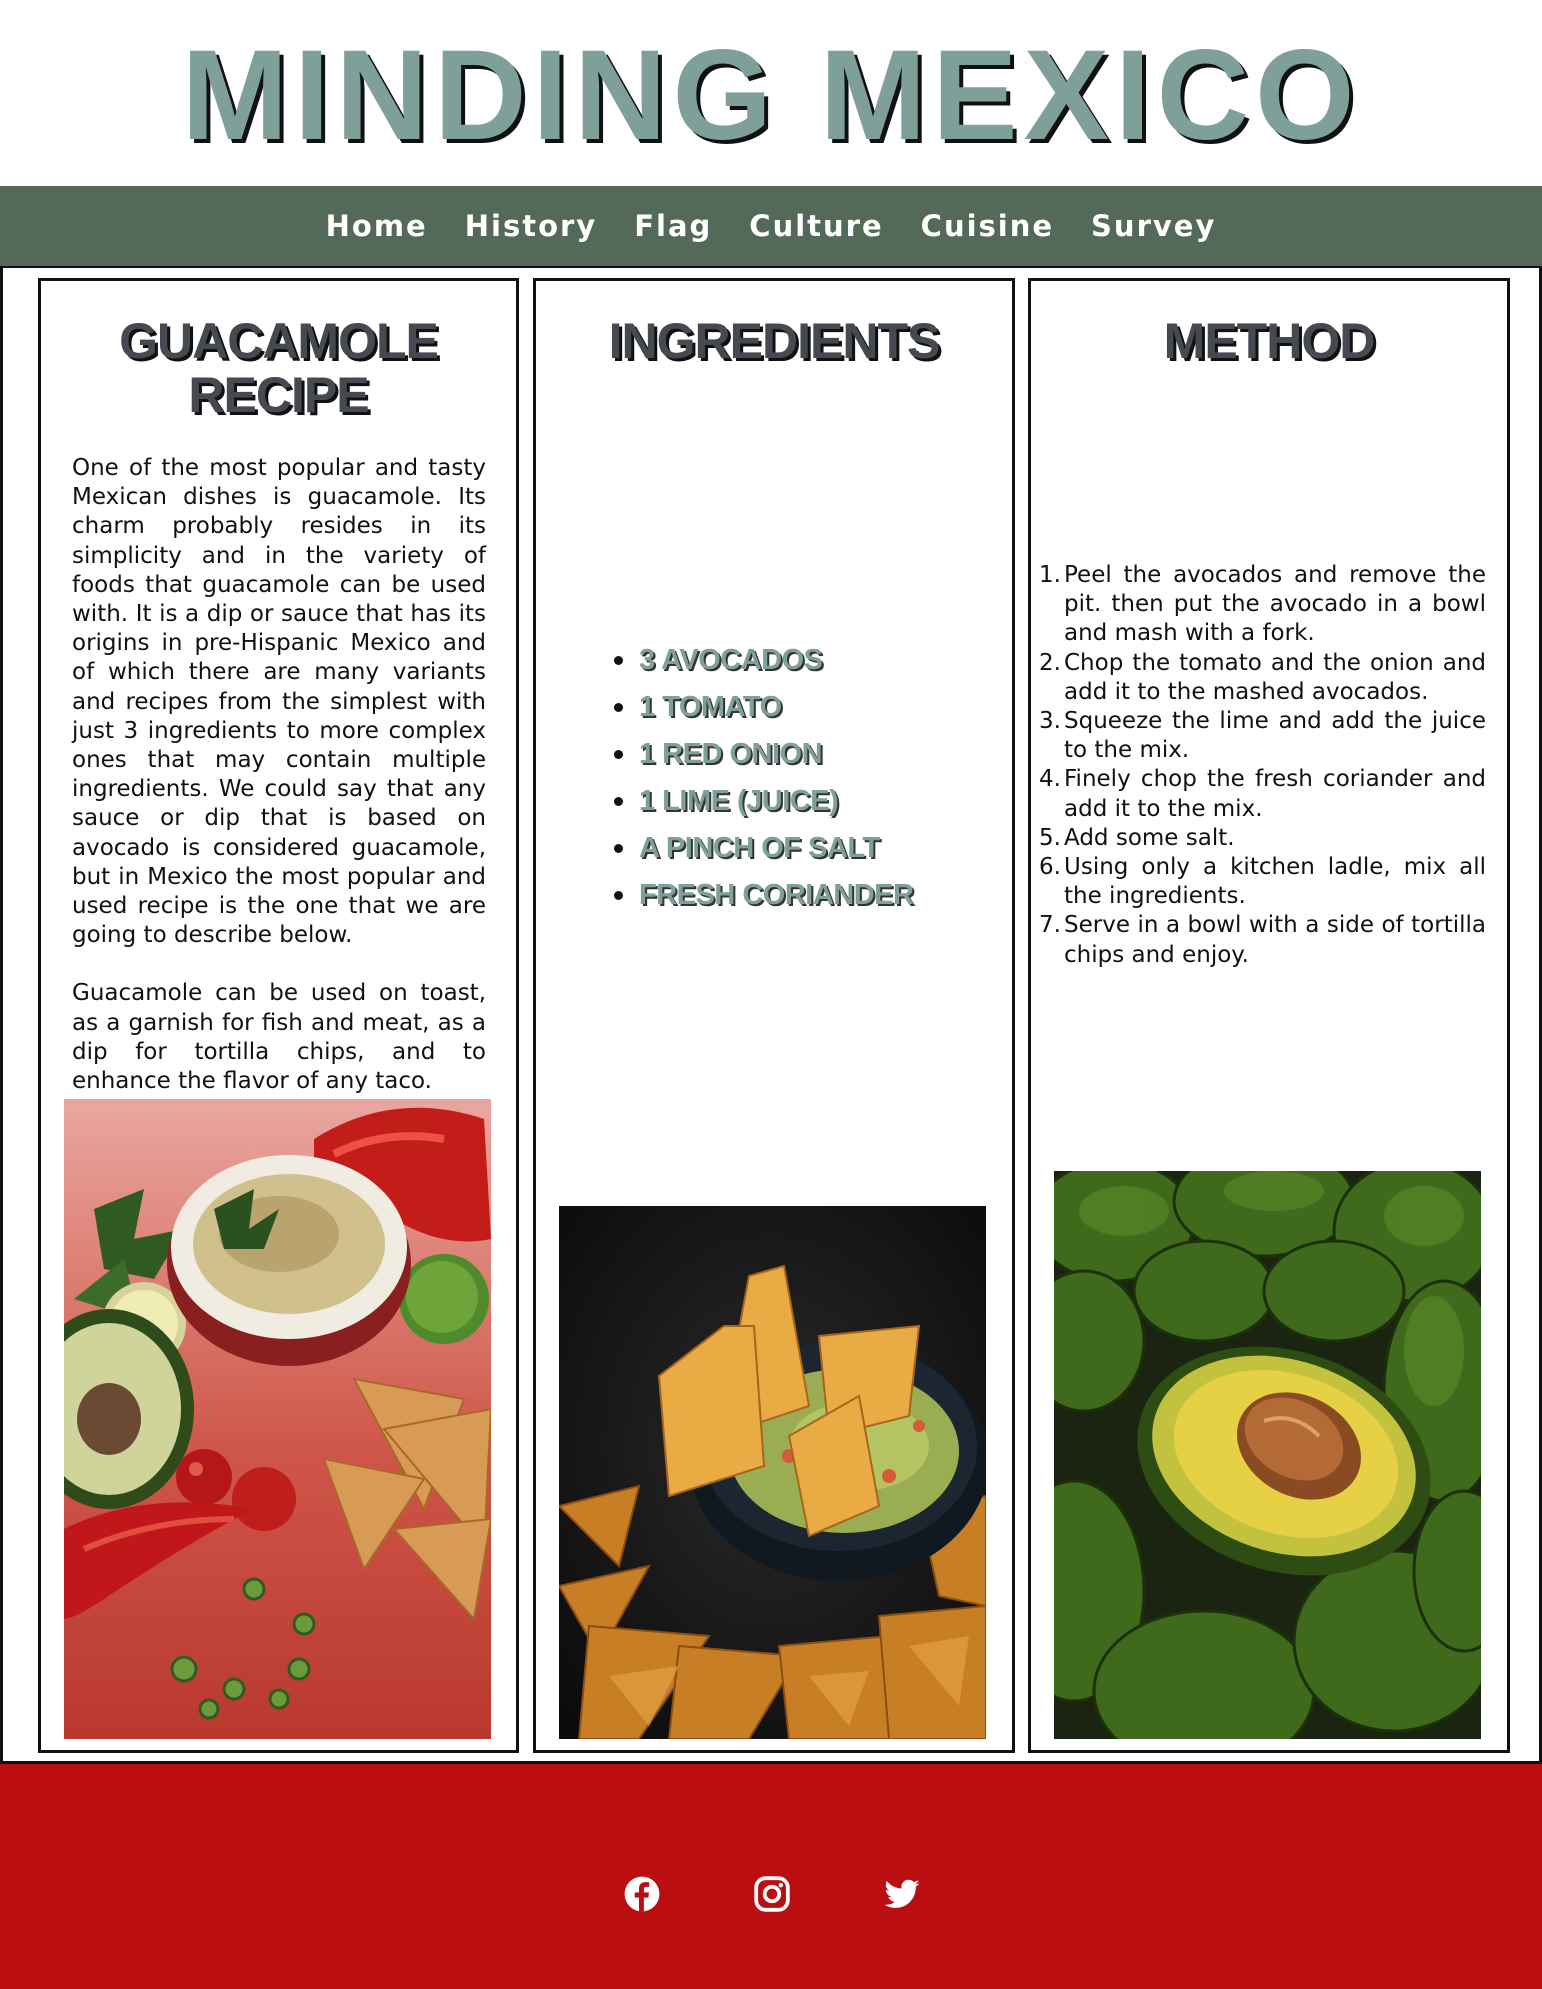  I want to click on step-number: 5., so click(1050, 837).